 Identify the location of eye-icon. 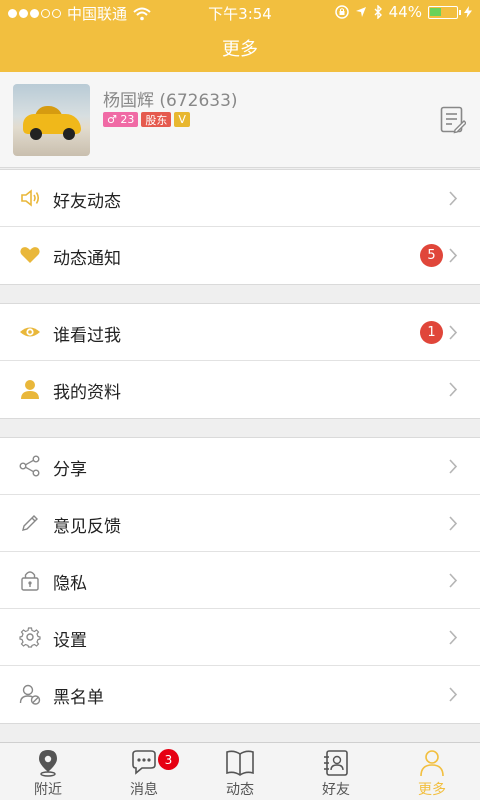
(30, 332).